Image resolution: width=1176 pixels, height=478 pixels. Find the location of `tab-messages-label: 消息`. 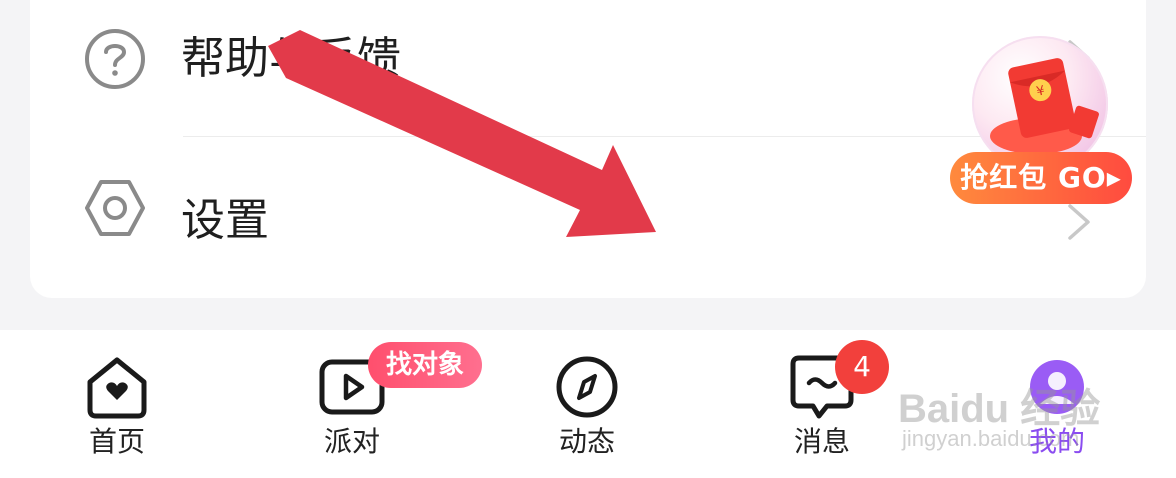

tab-messages-label: 消息 is located at coordinates (821, 441).